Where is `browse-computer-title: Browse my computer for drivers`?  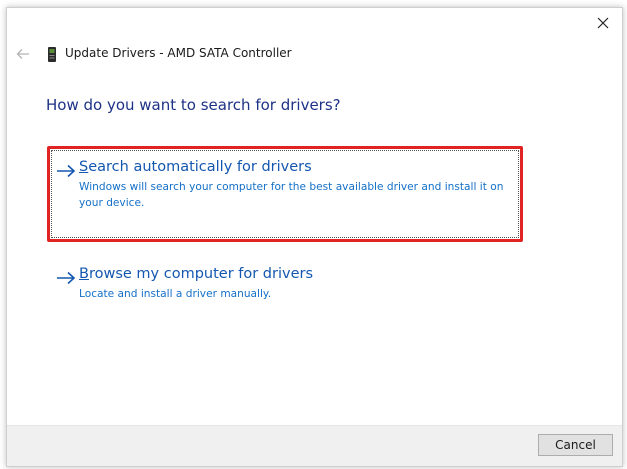
browse-computer-title: Browse my computer for drivers is located at coordinates (196, 274).